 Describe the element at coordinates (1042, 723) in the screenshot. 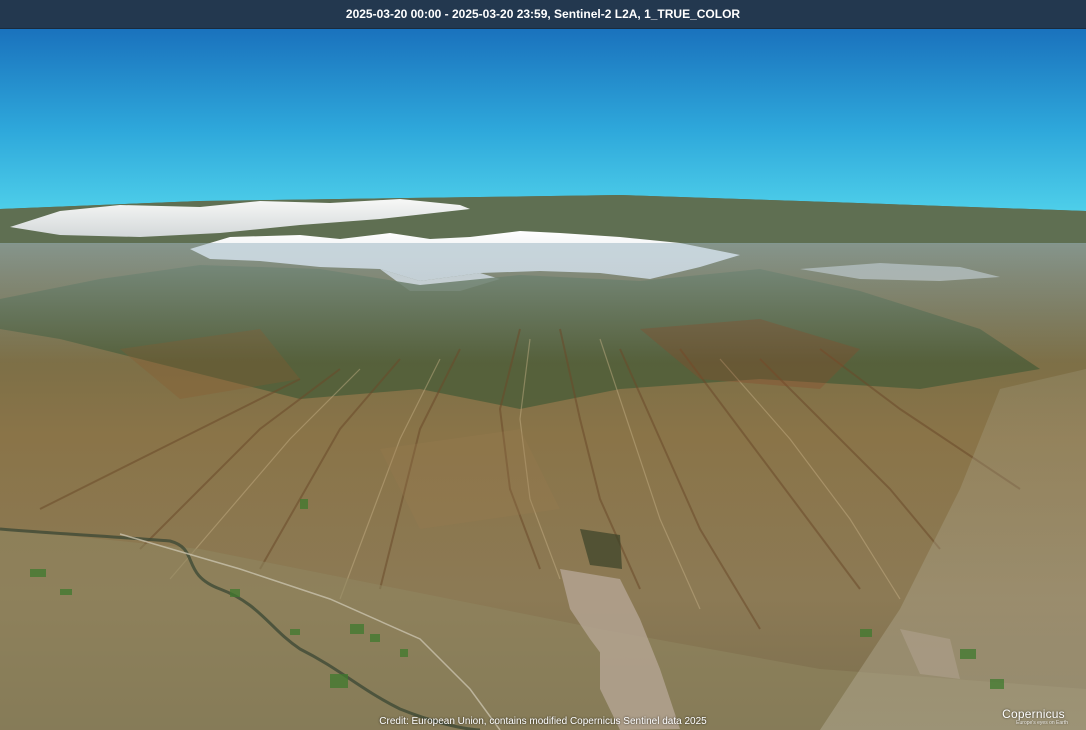

I see `copernicus-logo-tagline: Europe's eyes on Earth` at that location.